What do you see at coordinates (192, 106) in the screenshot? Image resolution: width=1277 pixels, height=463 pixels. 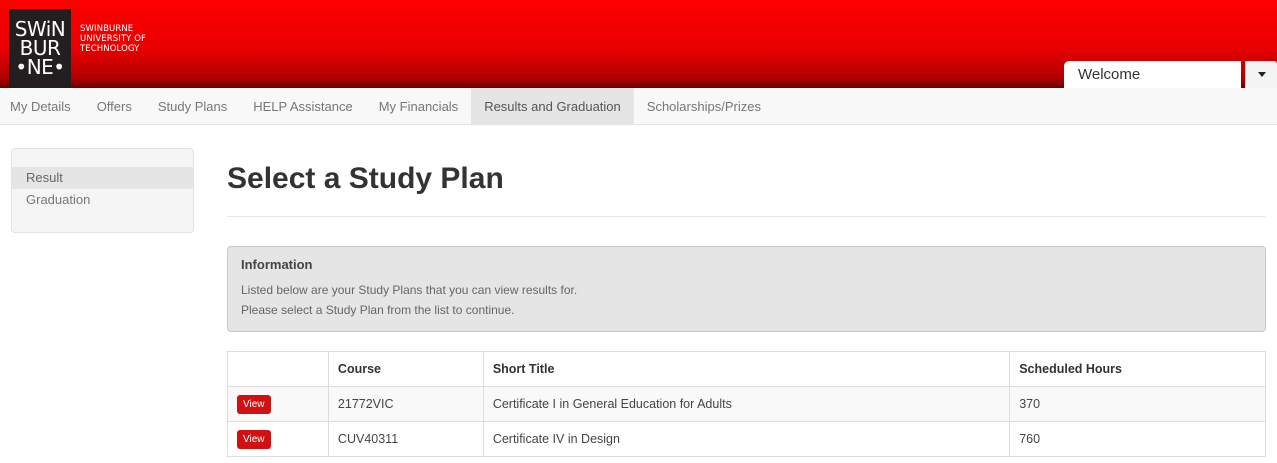 I see `nav-item-study-plans: Study Plans` at bounding box center [192, 106].